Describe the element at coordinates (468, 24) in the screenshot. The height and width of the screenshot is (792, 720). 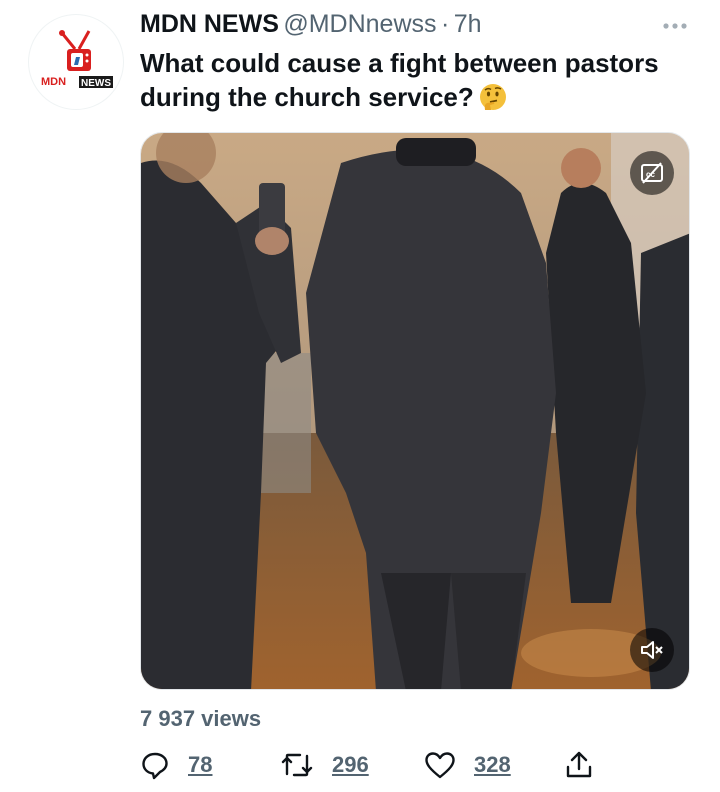
I see `timestamp: 7h` at that location.